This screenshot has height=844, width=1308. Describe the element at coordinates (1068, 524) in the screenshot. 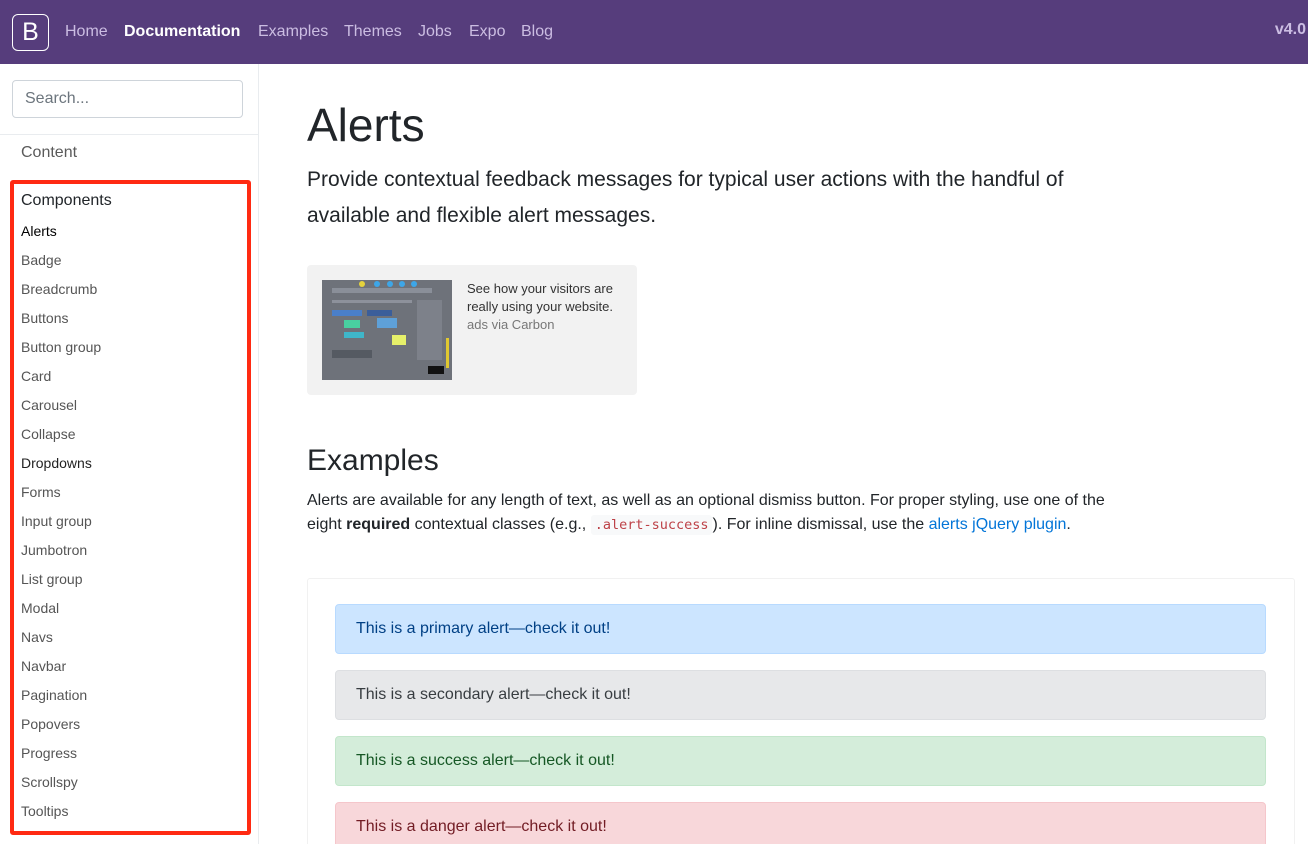

I see `desc-text-4: .` at that location.